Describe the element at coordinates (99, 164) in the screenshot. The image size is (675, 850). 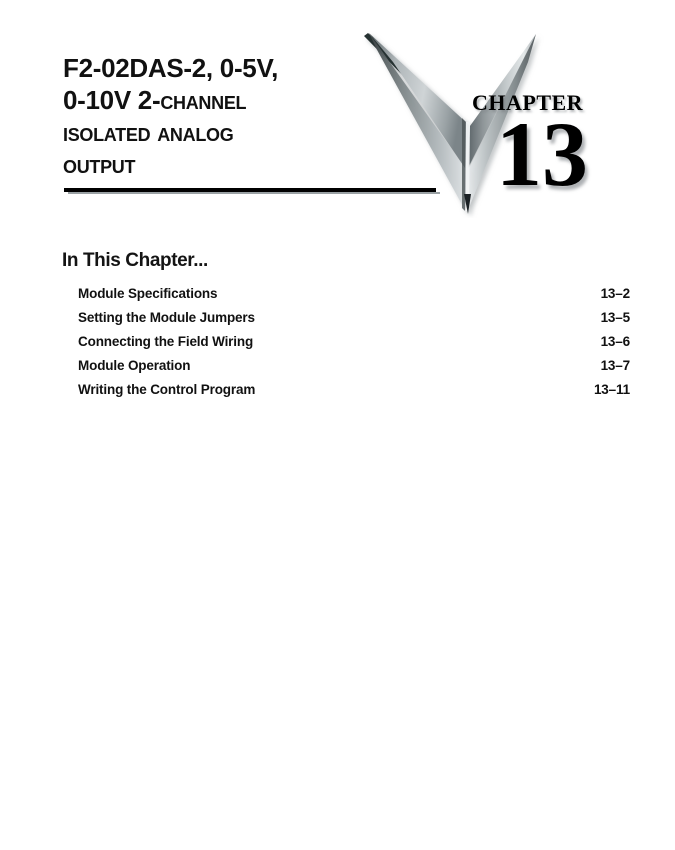
I see `title-line-4-word: Output` at that location.